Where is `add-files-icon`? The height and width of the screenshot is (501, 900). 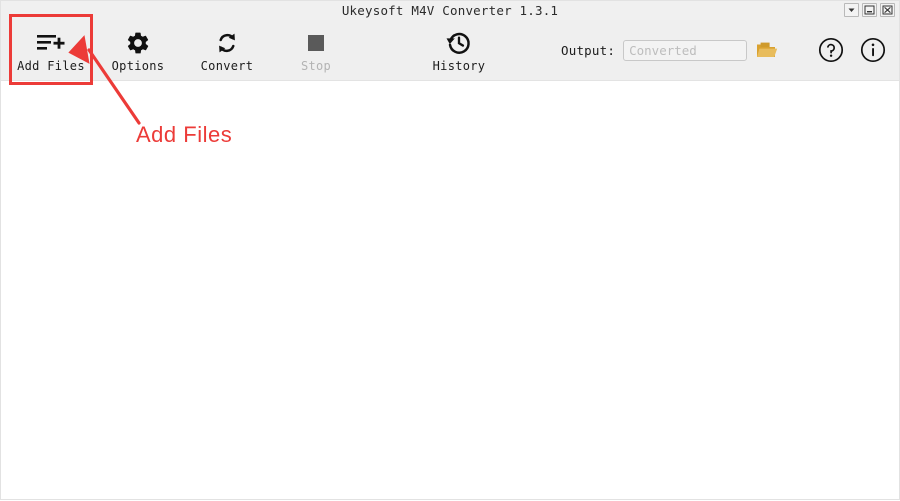
add-files-icon is located at coordinates (51, 43).